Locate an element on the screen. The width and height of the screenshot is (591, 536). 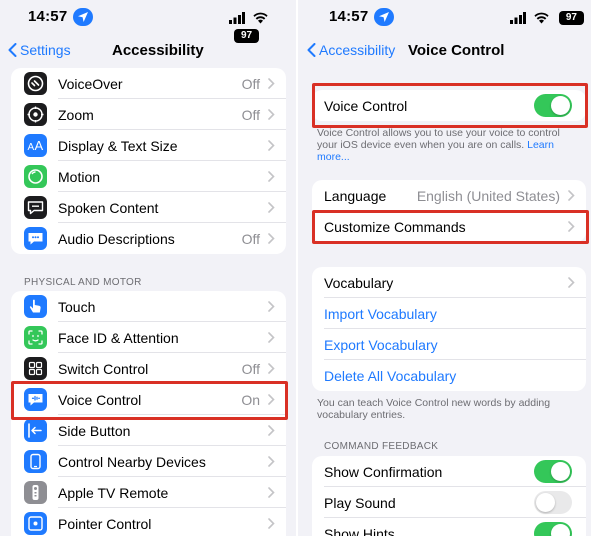
voice-control-switch is located at coordinates (553, 105).